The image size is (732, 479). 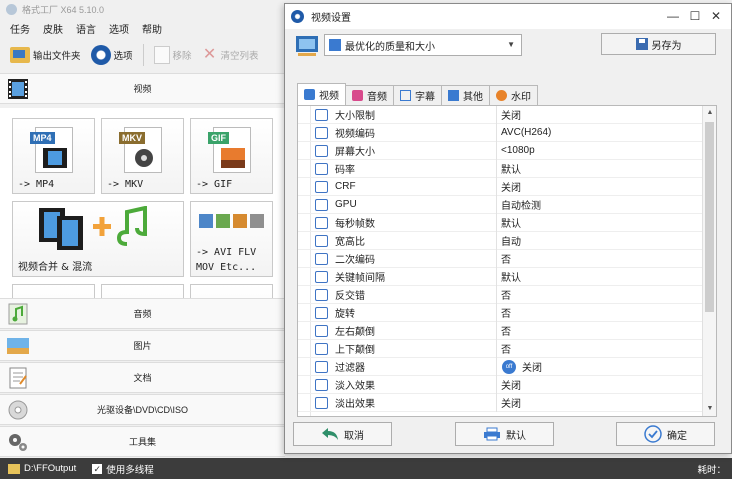 What do you see at coordinates (526, 132) in the screenshot?
I see `setting-value: AVC(H264)` at bounding box center [526, 132].